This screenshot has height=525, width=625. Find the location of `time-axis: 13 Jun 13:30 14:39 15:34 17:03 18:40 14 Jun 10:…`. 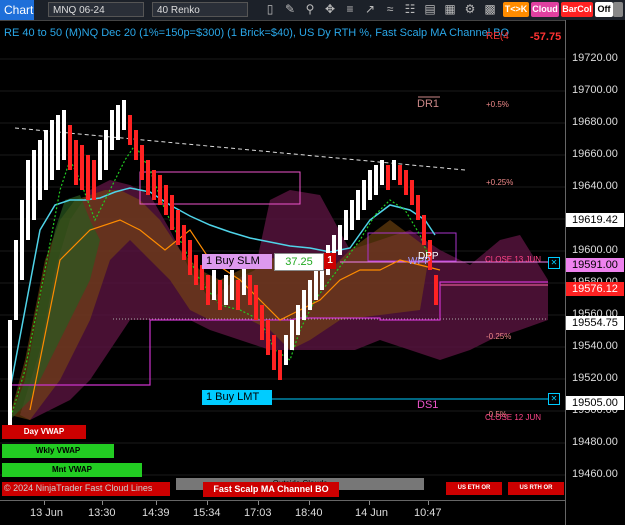

time-axis: 13 Jun 13:30 14:39 15:34 17:03 18:40 14 Jun 10:… is located at coordinates (282, 512).